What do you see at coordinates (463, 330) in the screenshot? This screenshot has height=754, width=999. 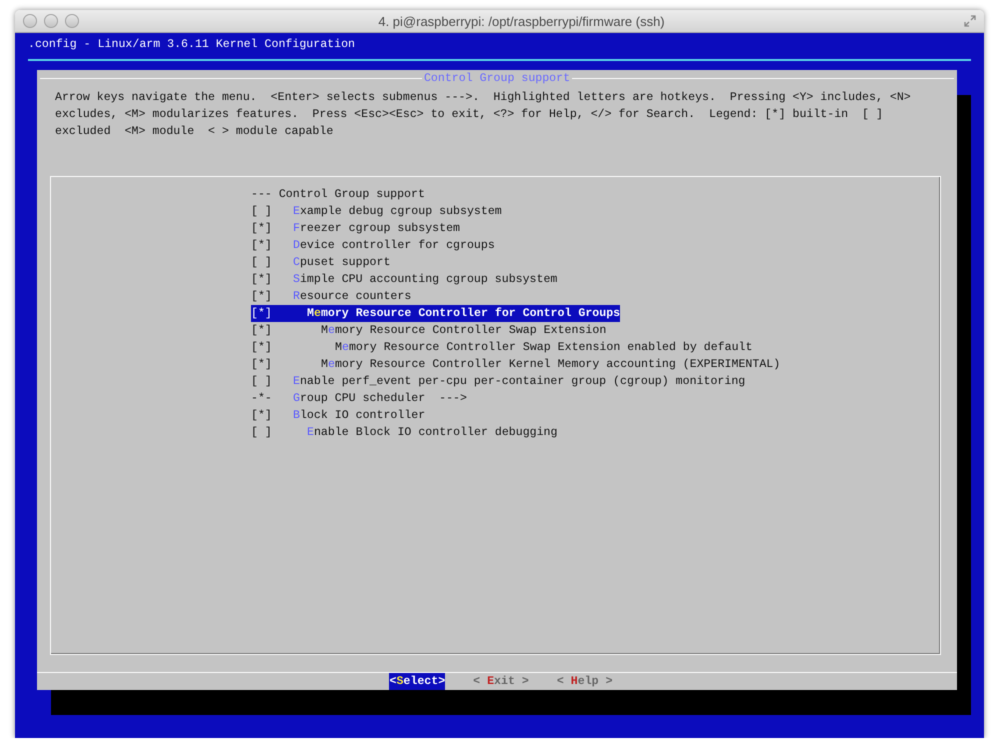 I see `menu-item: Memory Resource Controller Swap Extension` at bounding box center [463, 330].